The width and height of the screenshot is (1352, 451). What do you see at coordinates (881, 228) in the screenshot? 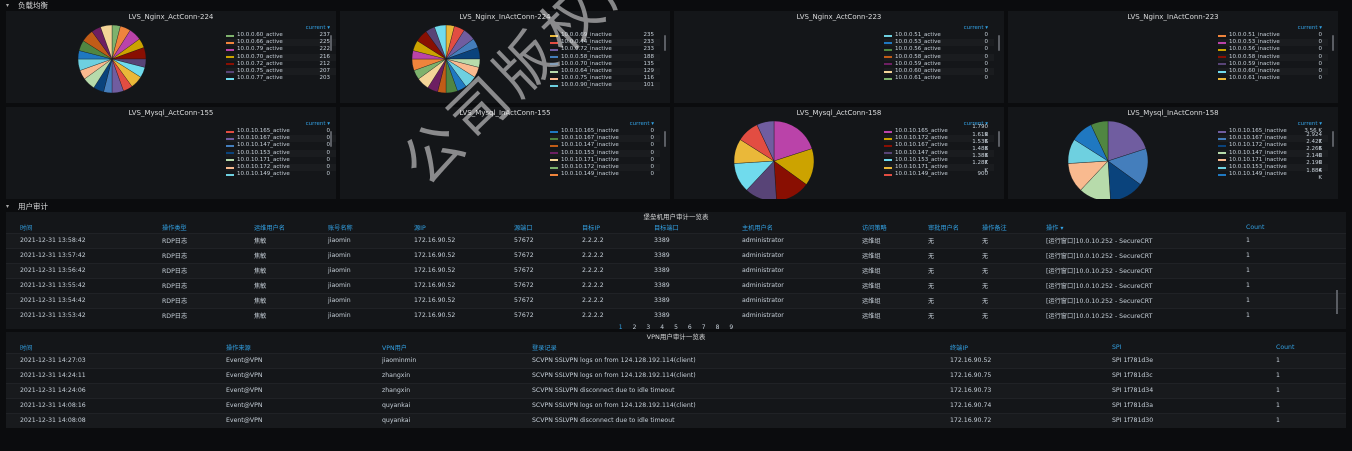
I see `column-header: 访问策略` at bounding box center [881, 228].